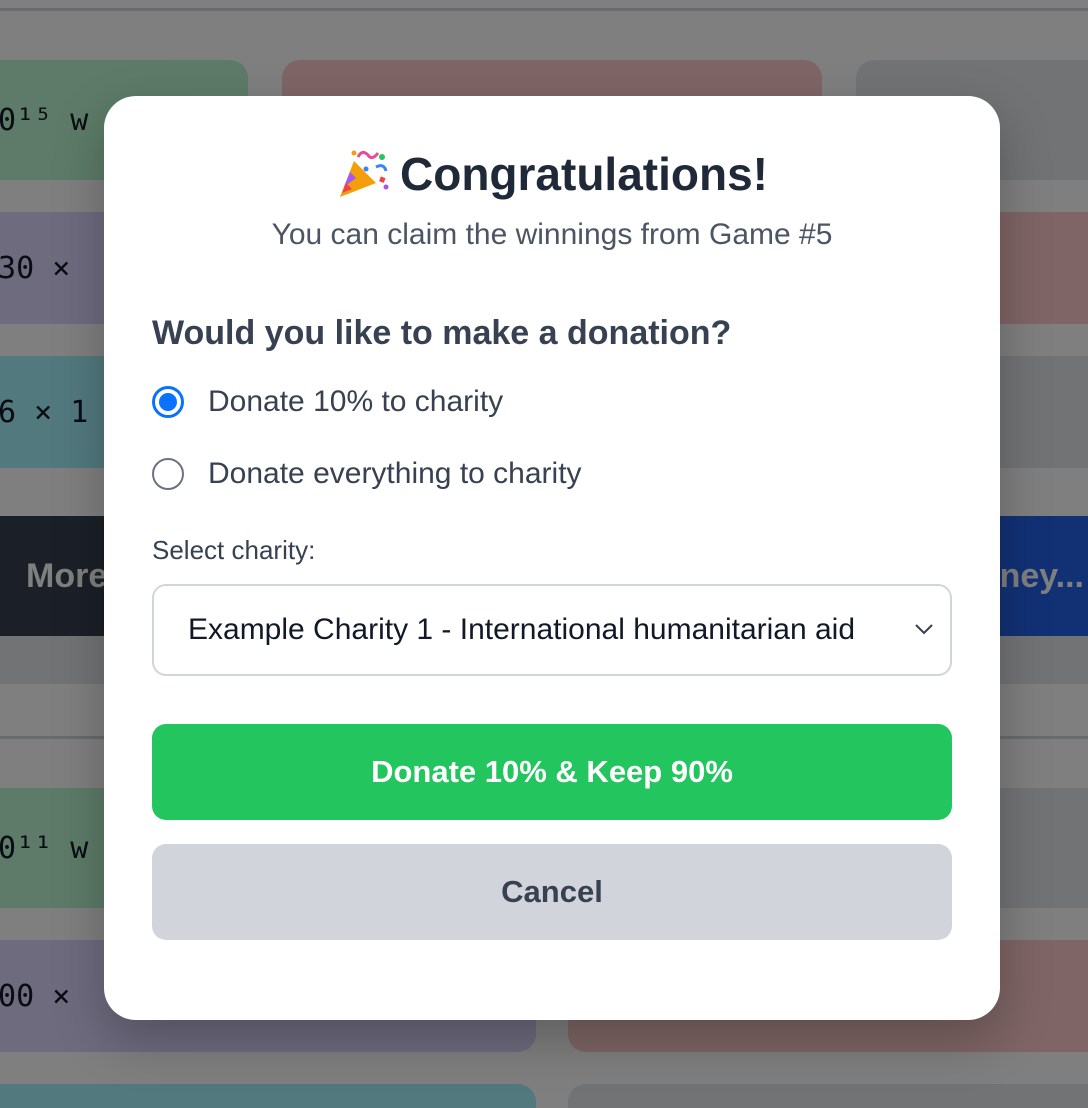  Describe the element at coordinates (584, 174) in the screenshot. I see `dialog-title: Congratulations!` at that location.